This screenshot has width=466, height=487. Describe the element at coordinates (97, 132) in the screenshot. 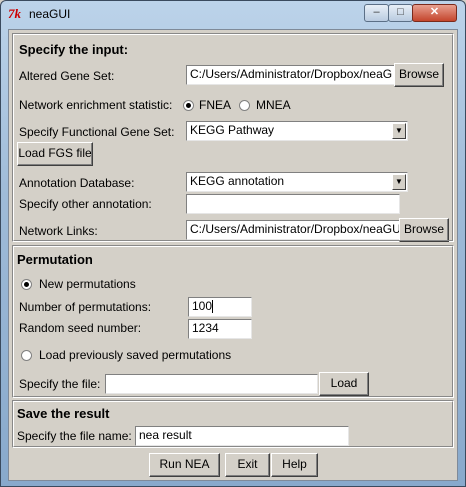

I see `functional-gene-set-label: Specify Functional Gene Set:` at that location.